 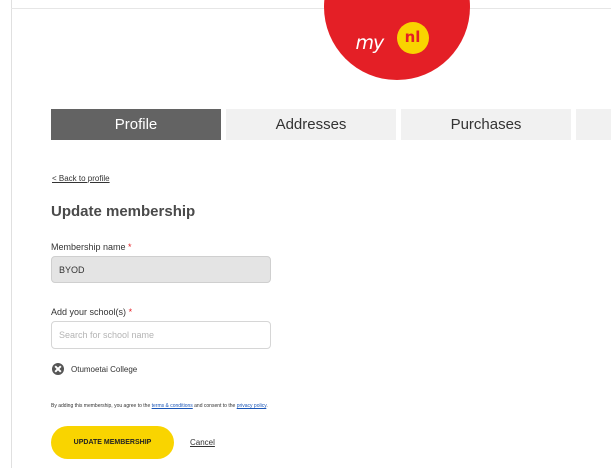 What do you see at coordinates (81, 178) in the screenshot?
I see `back-to-profile-link: < Back to profile` at bounding box center [81, 178].